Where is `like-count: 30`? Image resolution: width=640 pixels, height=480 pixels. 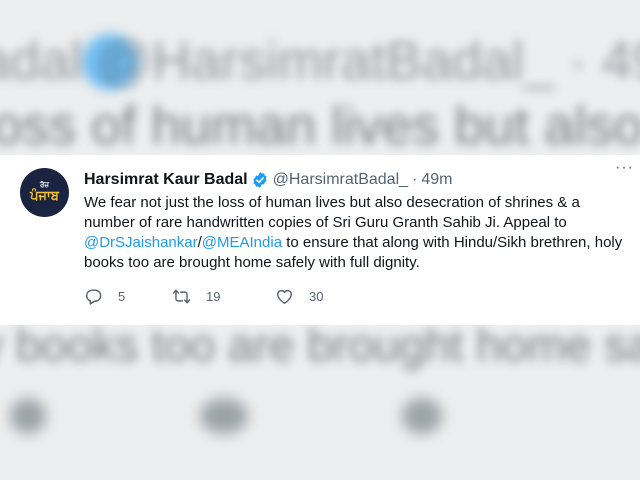 like-count: 30 is located at coordinates (316, 296).